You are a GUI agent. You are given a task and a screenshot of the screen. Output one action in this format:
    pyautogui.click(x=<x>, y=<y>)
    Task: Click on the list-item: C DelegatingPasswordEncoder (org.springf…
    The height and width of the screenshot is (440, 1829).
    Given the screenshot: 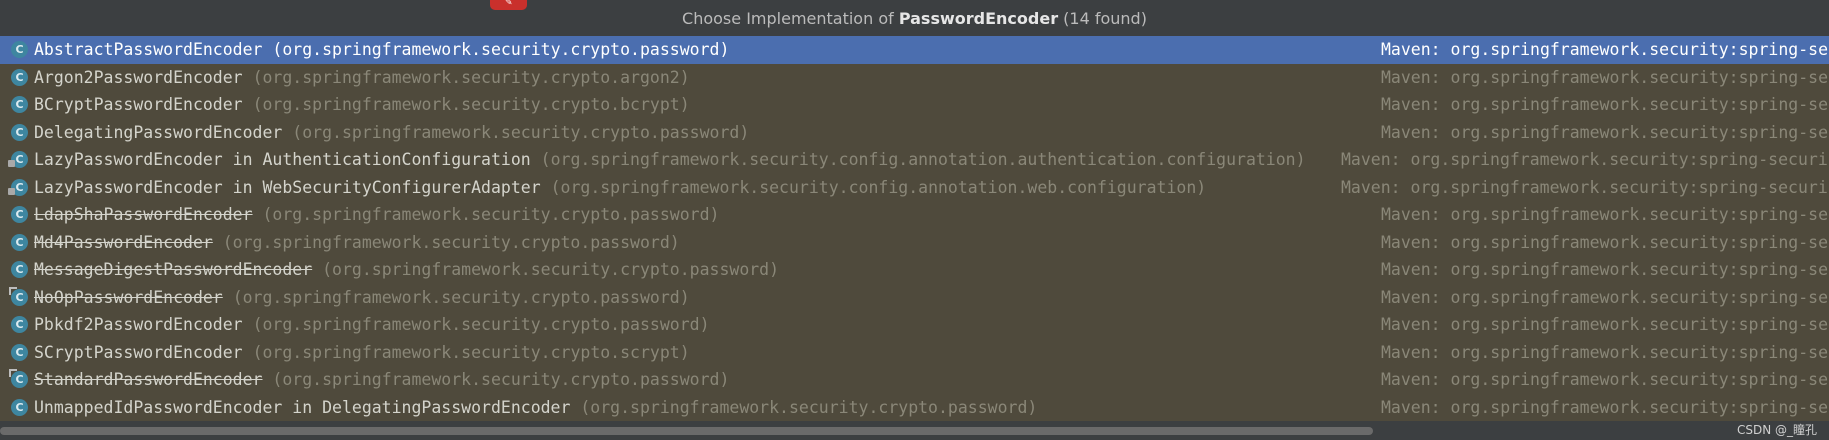 What is the action you would take?
    pyautogui.click(x=914, y=133)
    